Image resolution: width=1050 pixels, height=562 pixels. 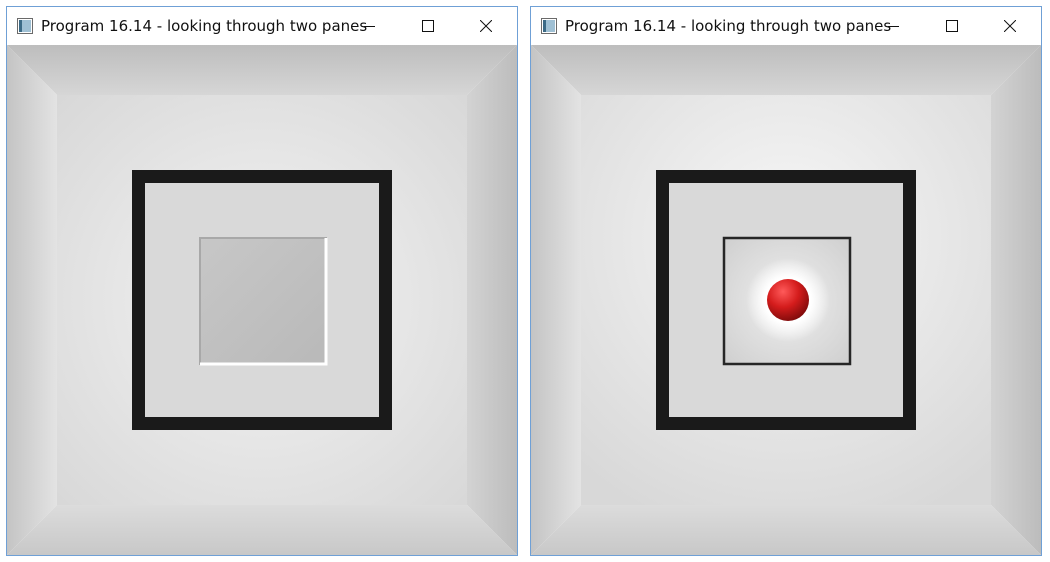 I want to click on inner-pane, so click(x=263, y=301).